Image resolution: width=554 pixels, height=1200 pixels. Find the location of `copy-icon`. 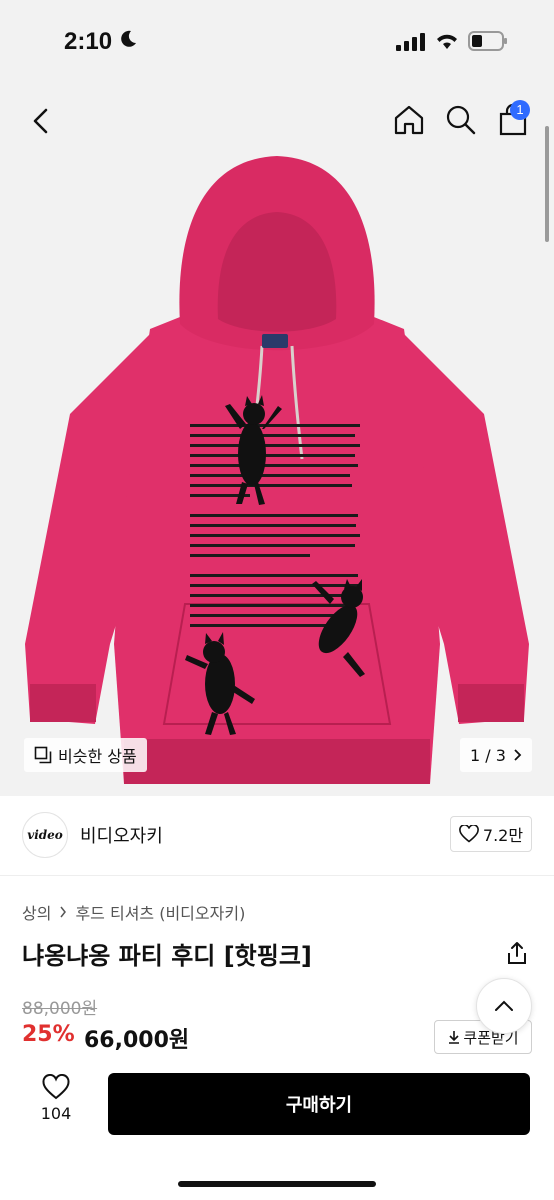

copy-icon is located at coordinates (43, 755).